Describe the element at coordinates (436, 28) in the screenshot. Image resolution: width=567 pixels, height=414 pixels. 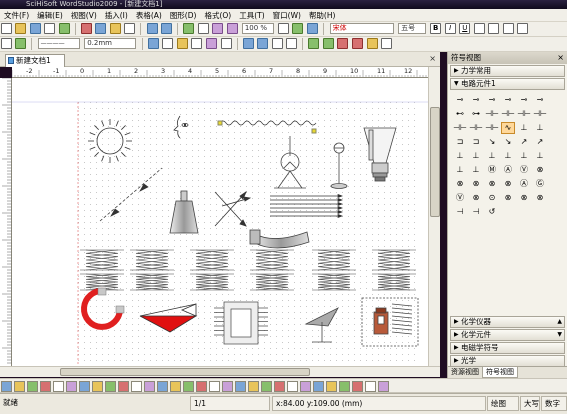
I see `bold-button: B` at that location.